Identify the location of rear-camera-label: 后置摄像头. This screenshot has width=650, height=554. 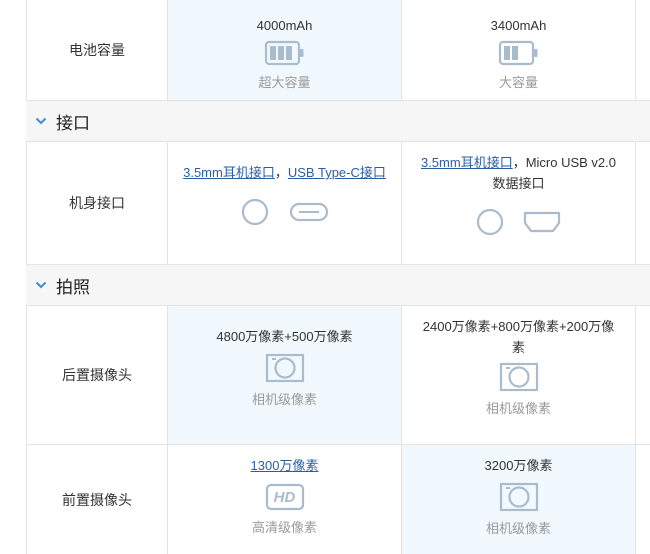
(97, 375).